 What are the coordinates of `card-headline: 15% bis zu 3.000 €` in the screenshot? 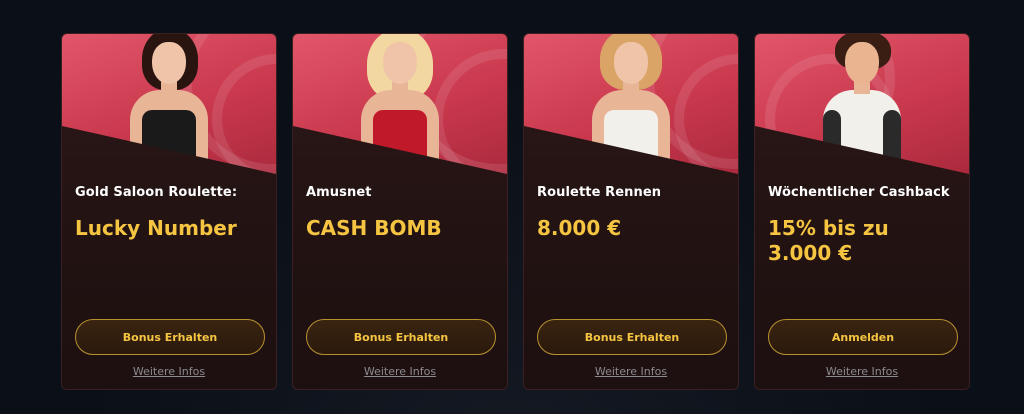 It's located at (828, 240).